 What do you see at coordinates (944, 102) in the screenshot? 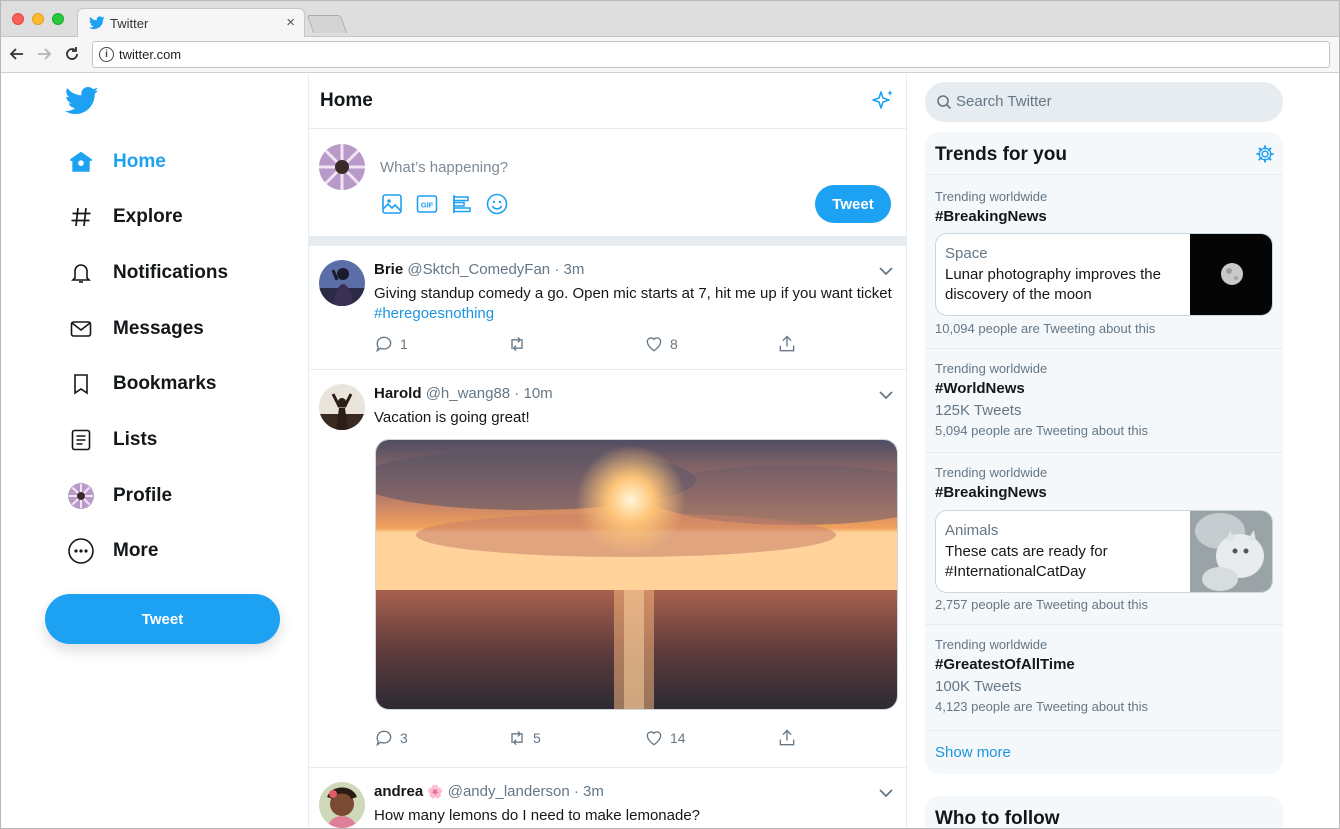
I see `search-icon` at bounding box center [944, 102].